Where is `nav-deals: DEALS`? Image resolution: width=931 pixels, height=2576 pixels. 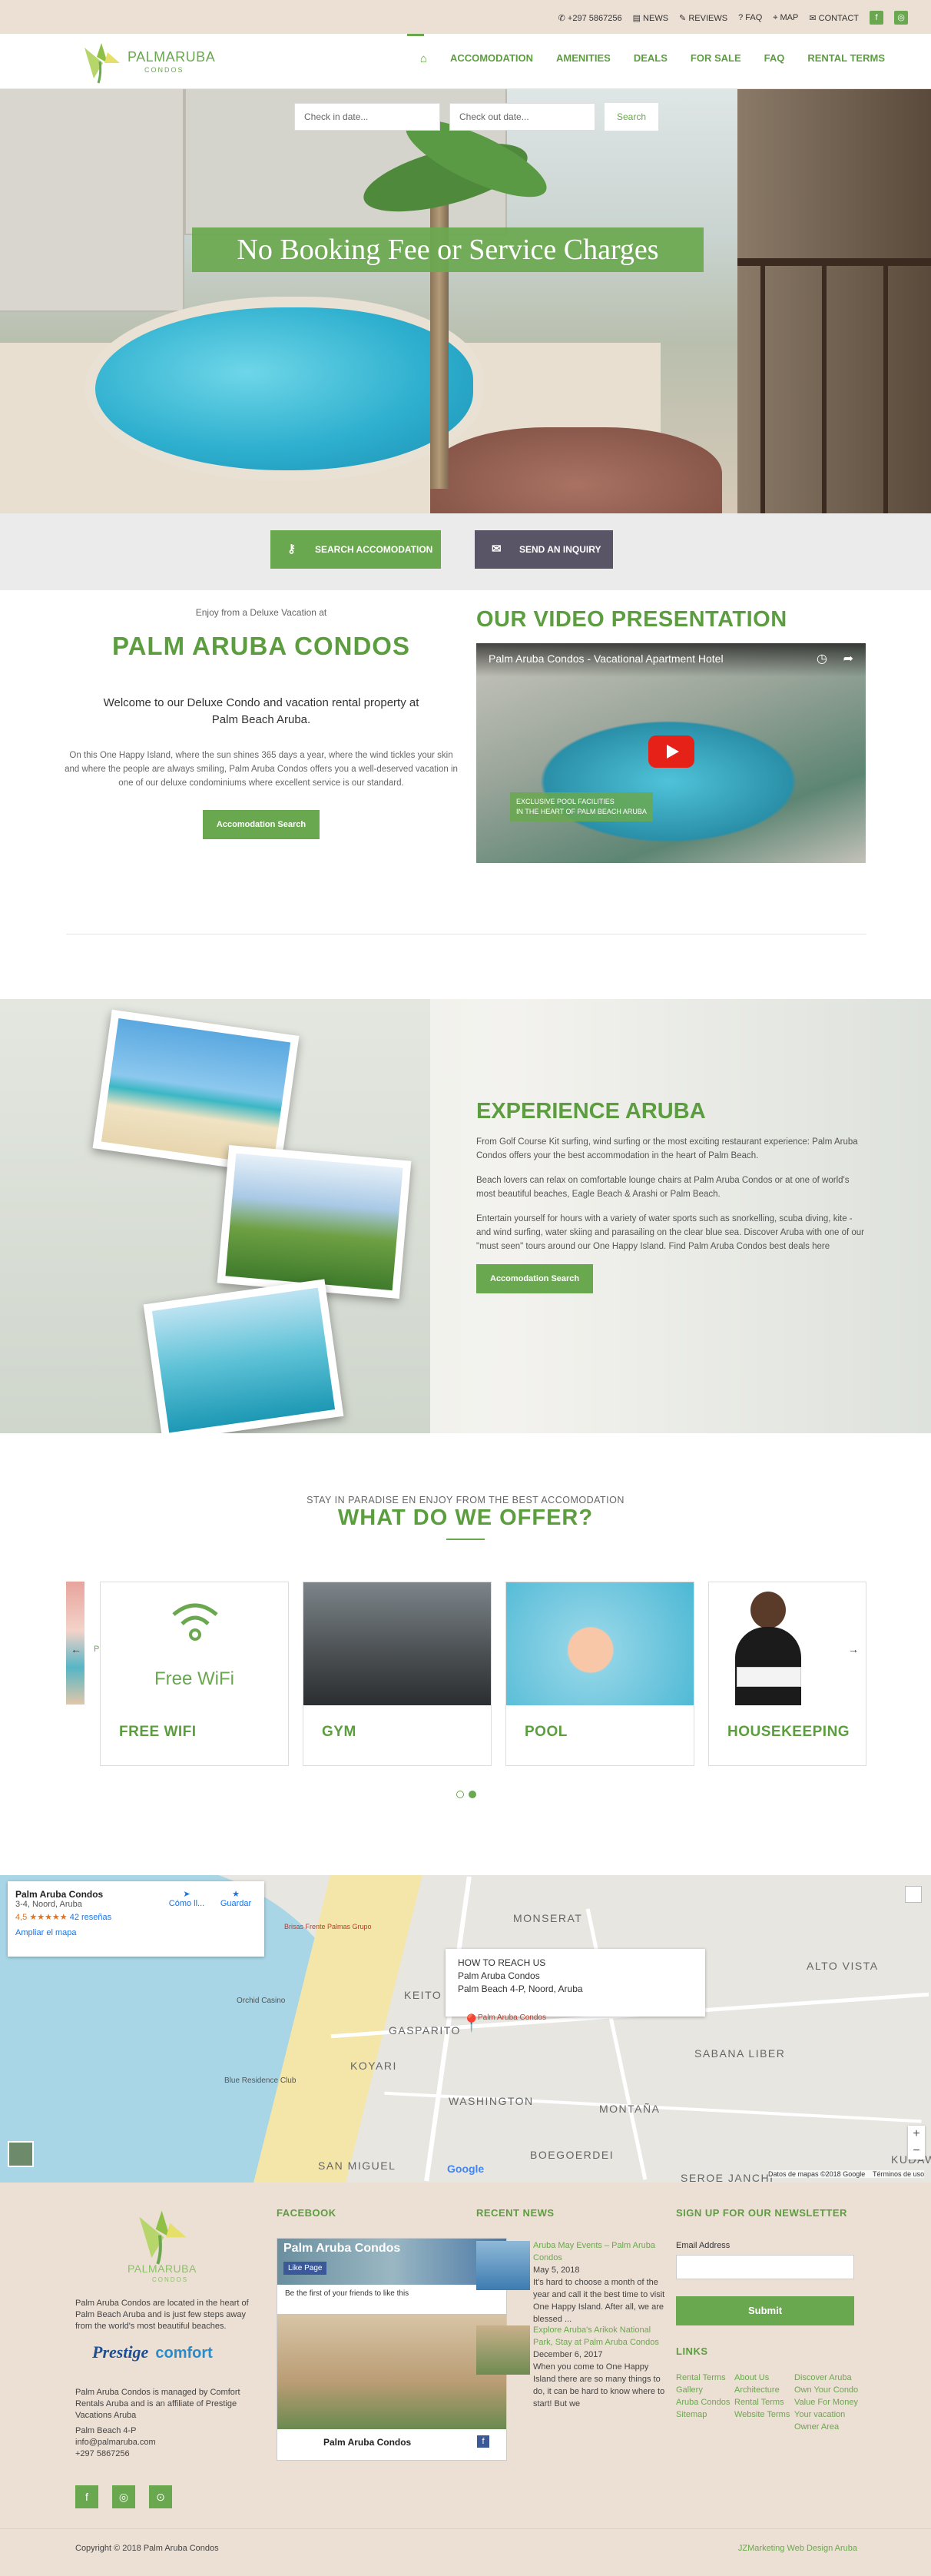 nav-deals: DEALS is located at coordinates (651, 58).